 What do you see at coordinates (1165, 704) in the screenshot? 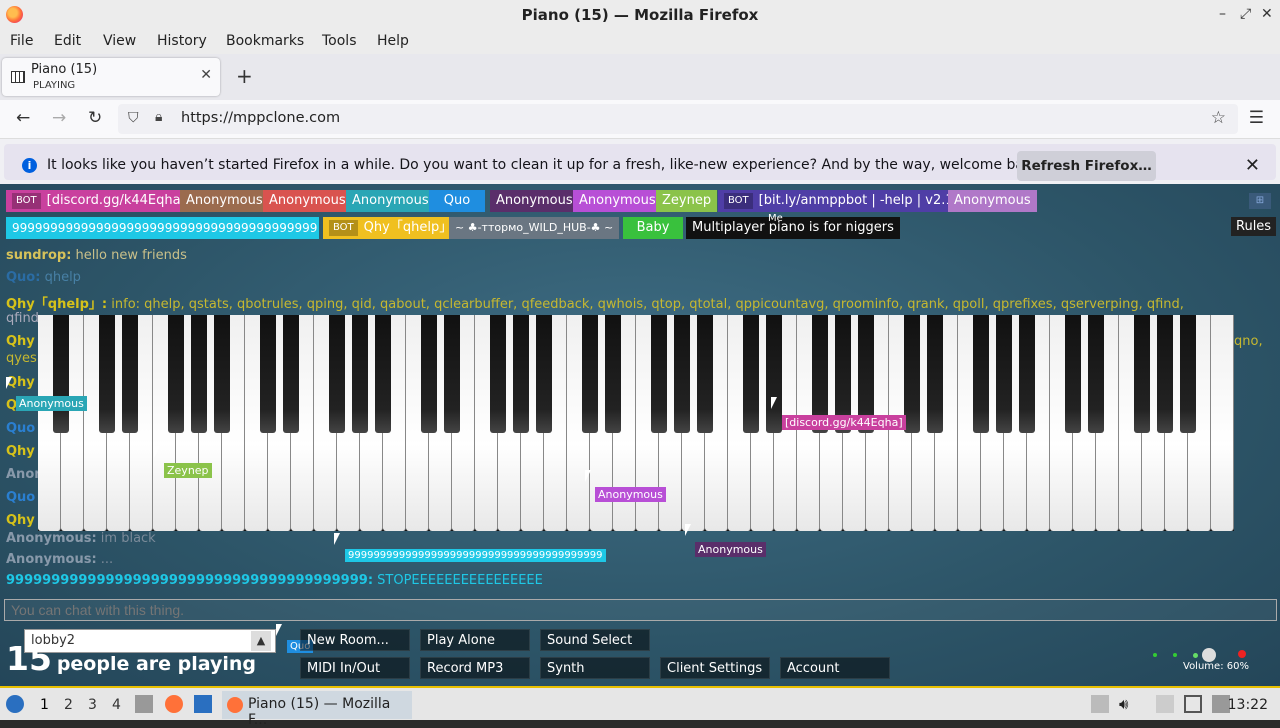
I see `clipboard-icon` at bounding box center [1165, 704].